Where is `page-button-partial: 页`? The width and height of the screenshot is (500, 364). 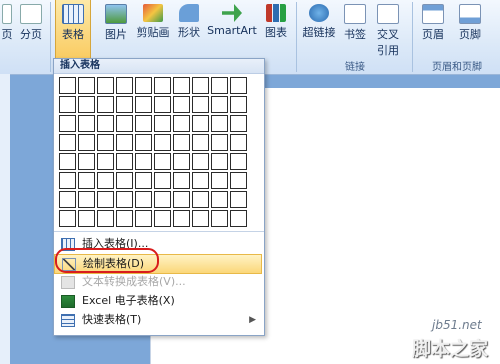
page-button-partial: 页 is located at coordinates (7, 29).